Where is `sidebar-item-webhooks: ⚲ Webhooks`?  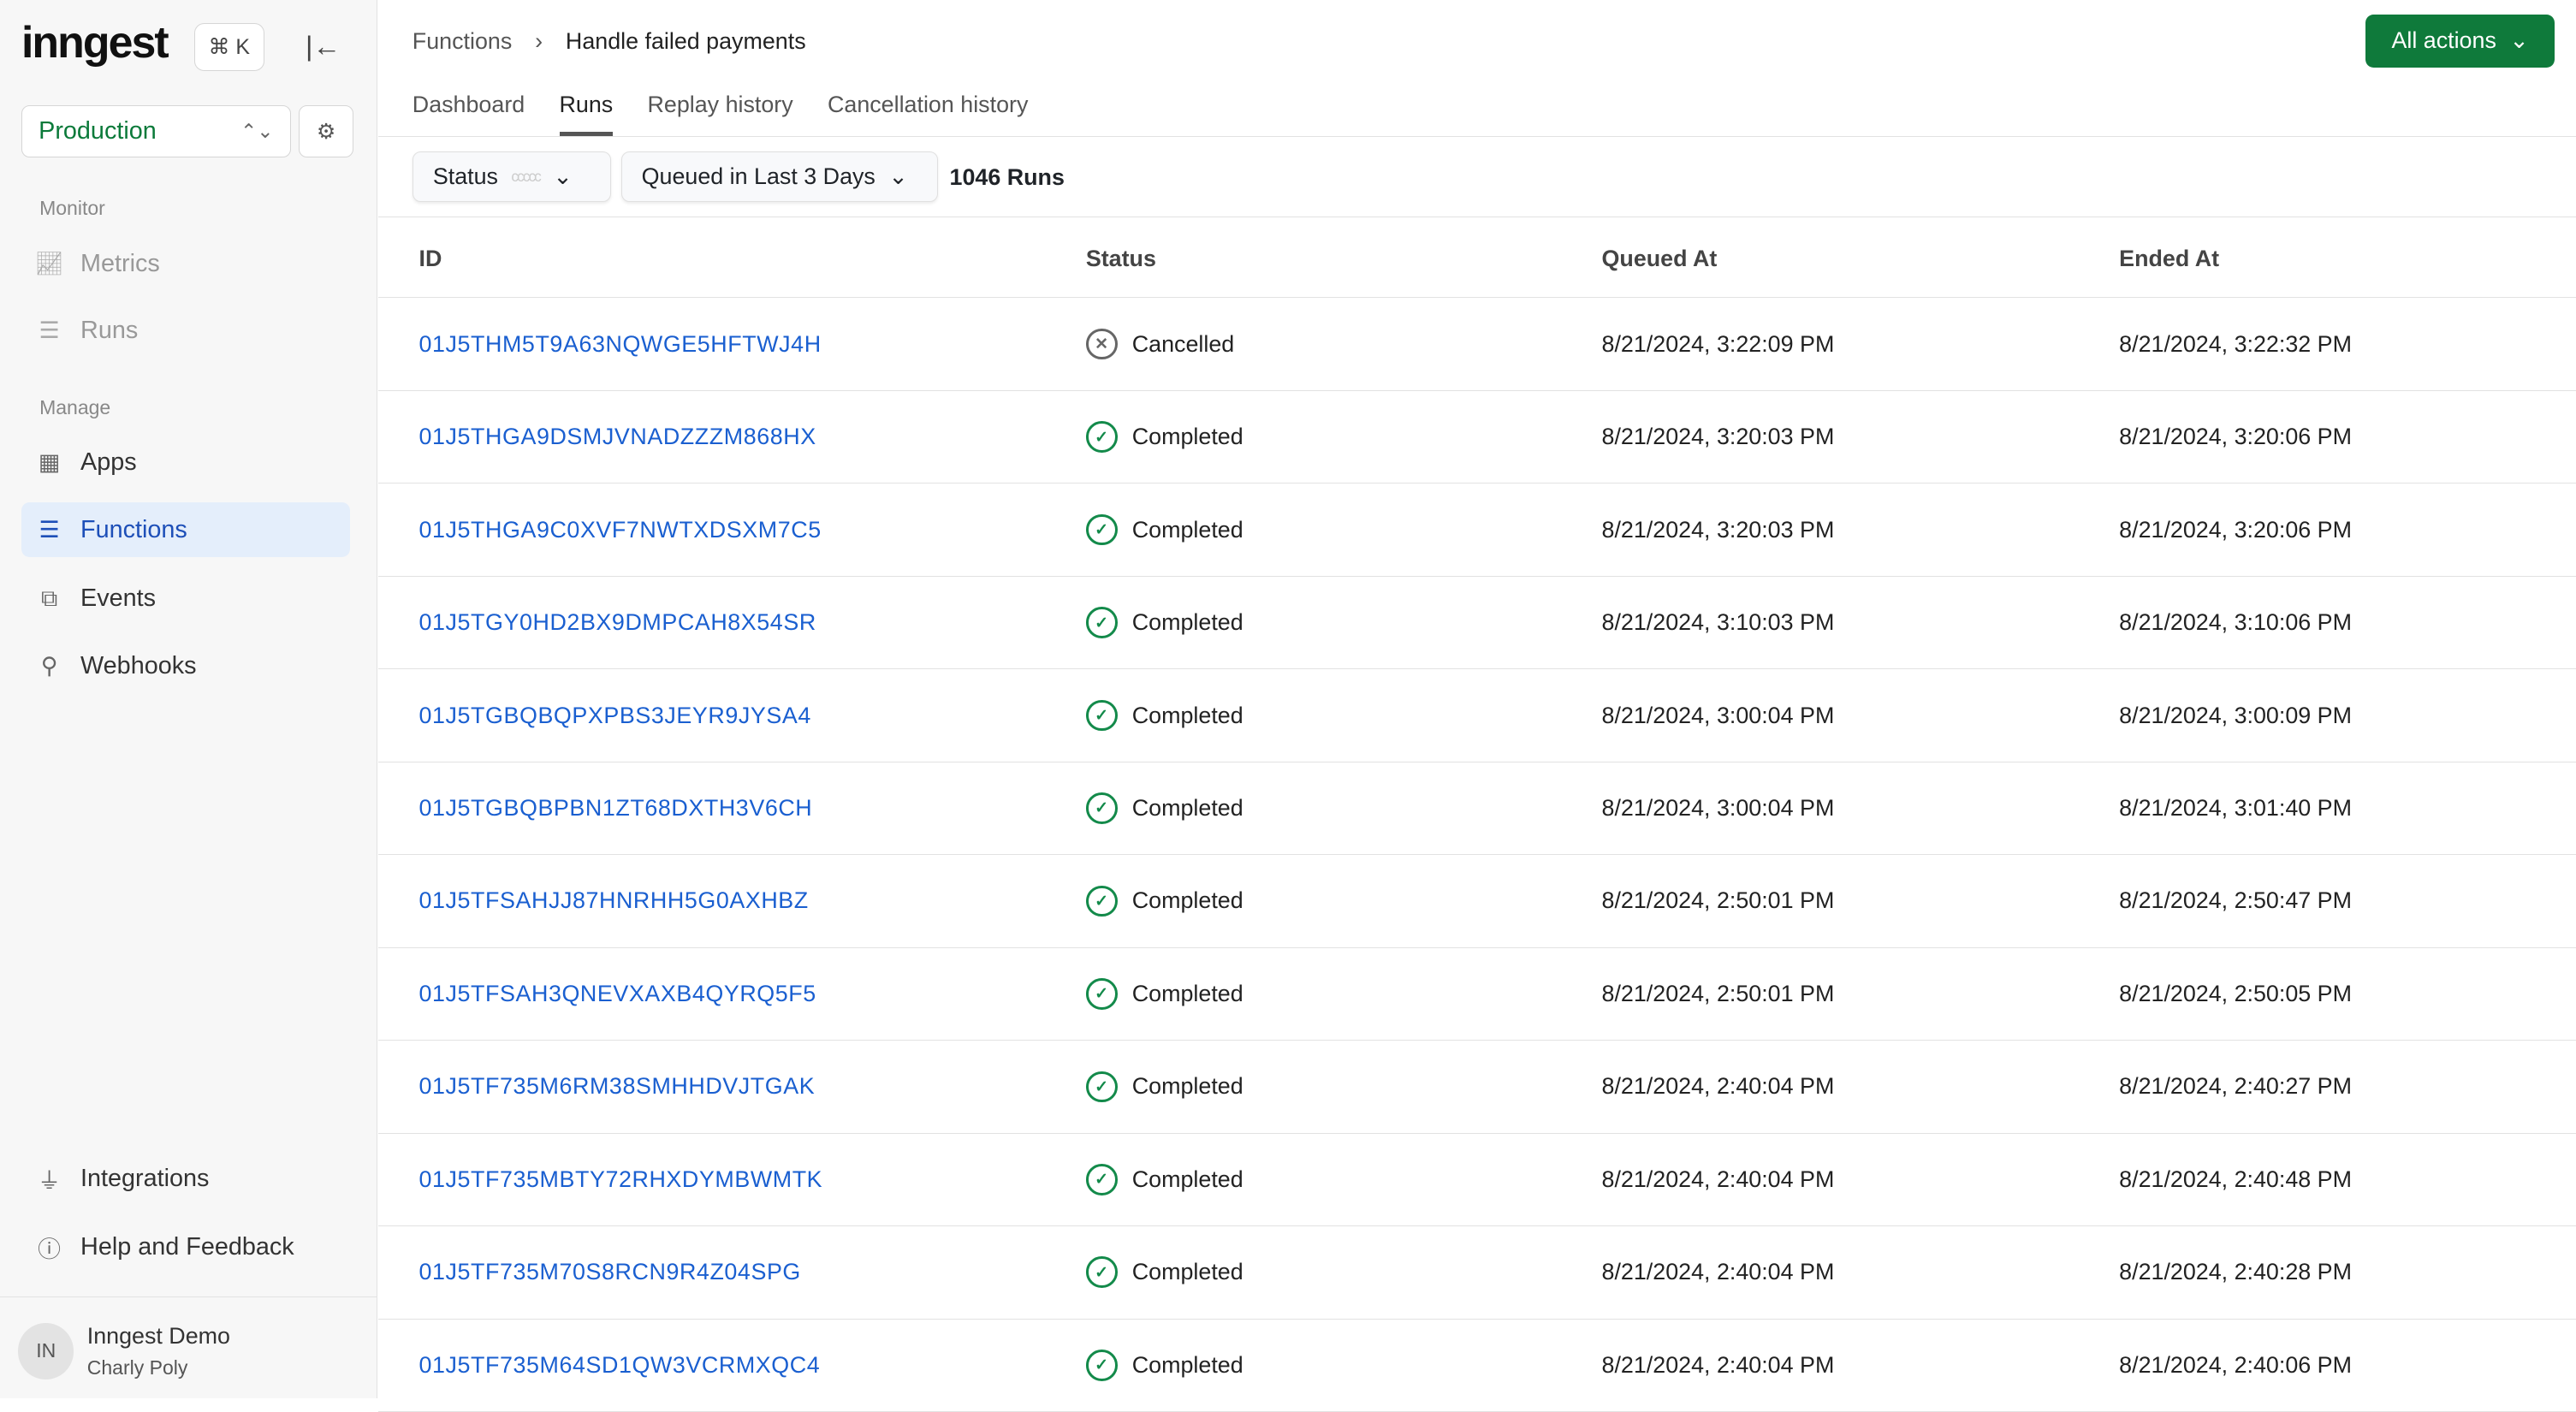
sidebar-item-webhooks: ⚲ Webhooks is located at coordinates (185, 666).